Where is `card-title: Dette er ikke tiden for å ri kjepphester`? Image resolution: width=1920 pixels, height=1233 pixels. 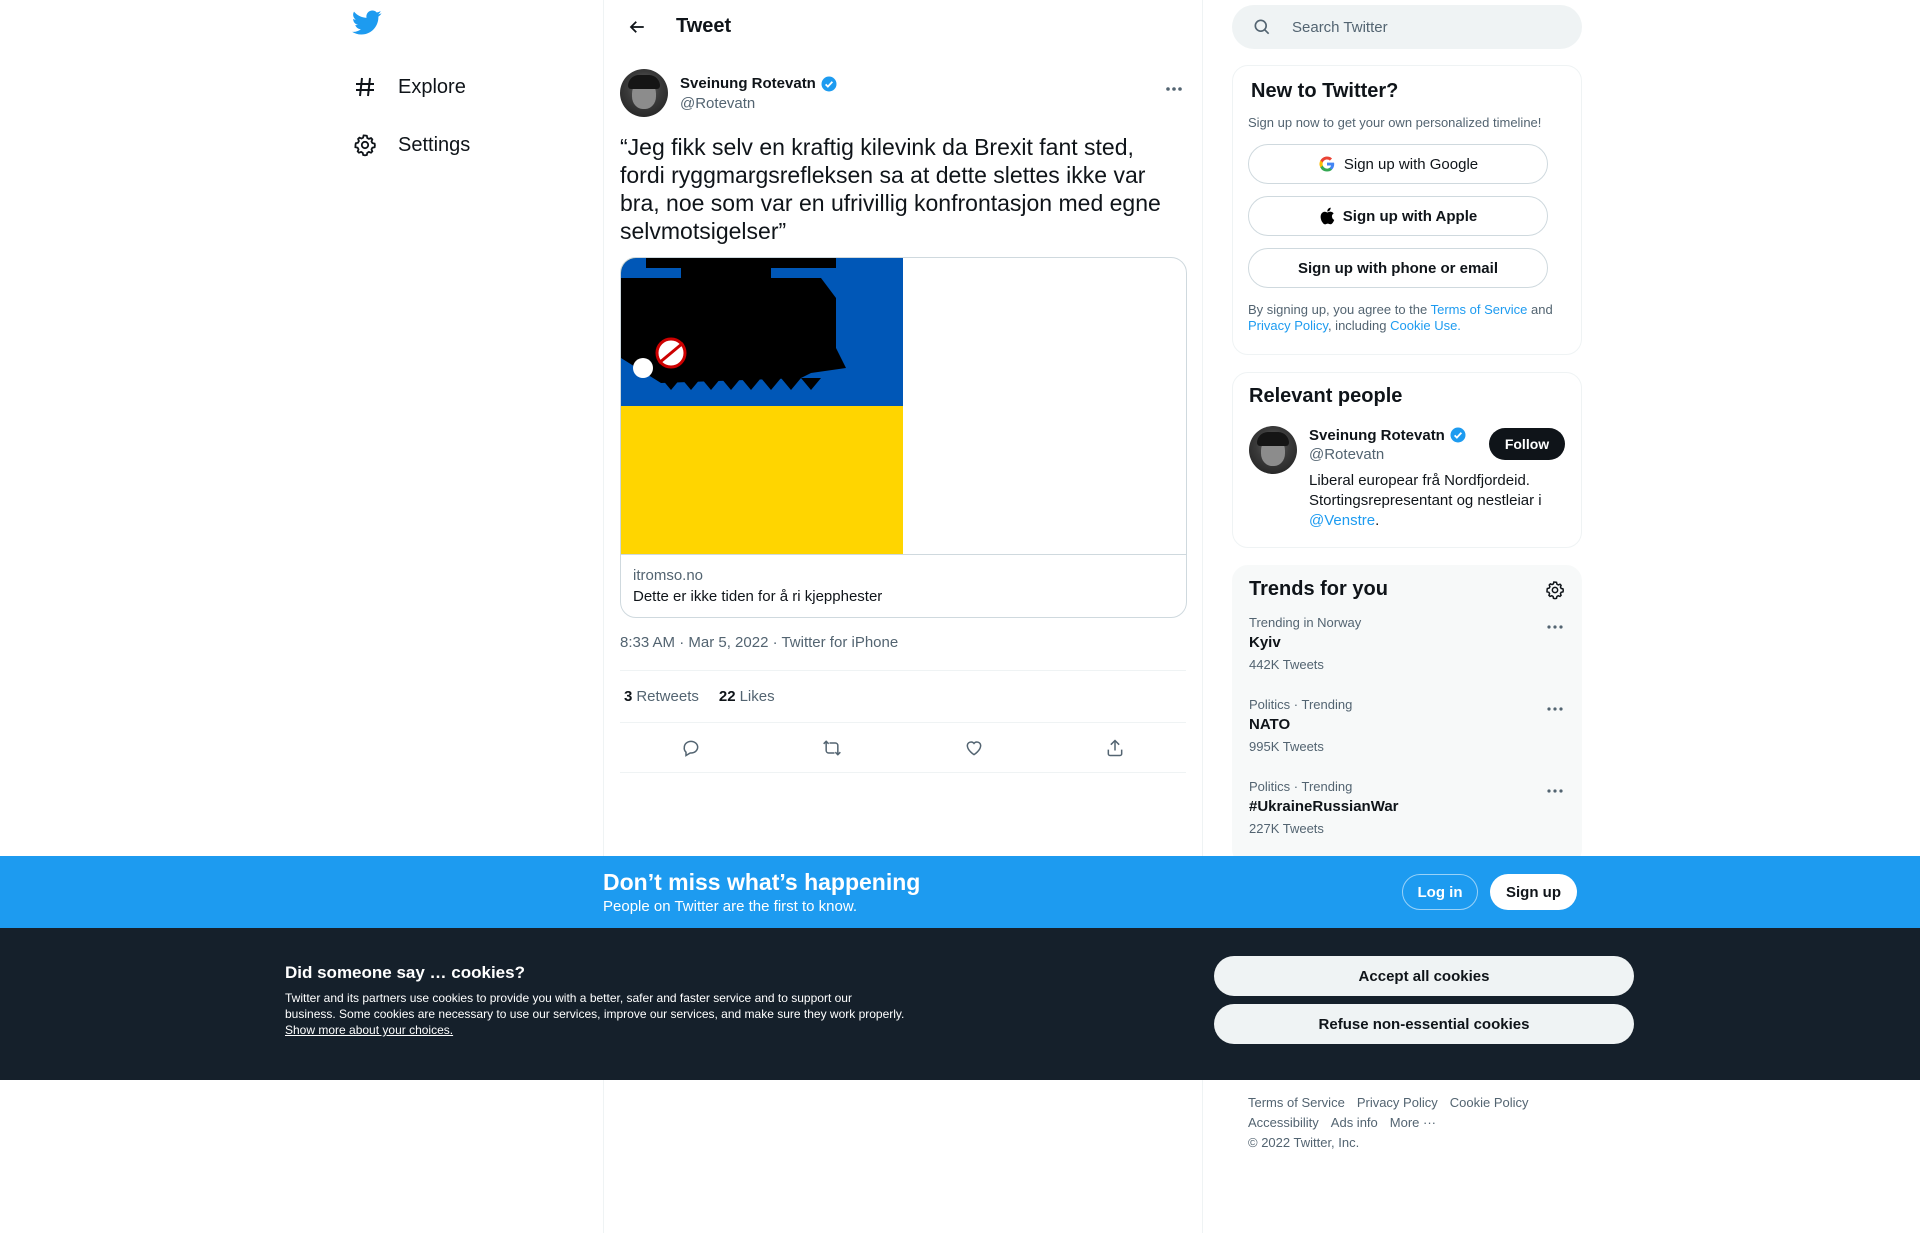 card-title: Dette er ikke tiden for å ri kjepphester is located at coordinates (758, 596).